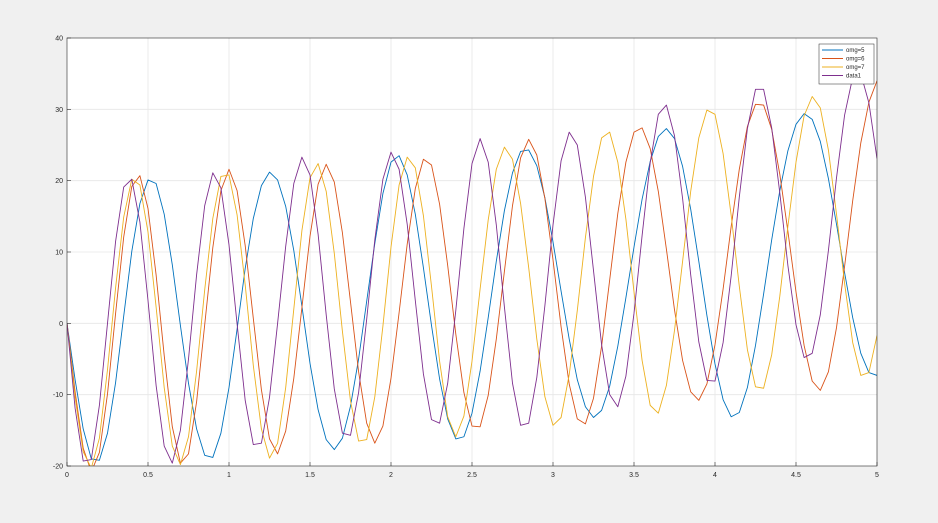 Image resolution: width=938 pixels, height=523 pixels. I want to click on x-tick-label: 3.5, so click(634, 475).